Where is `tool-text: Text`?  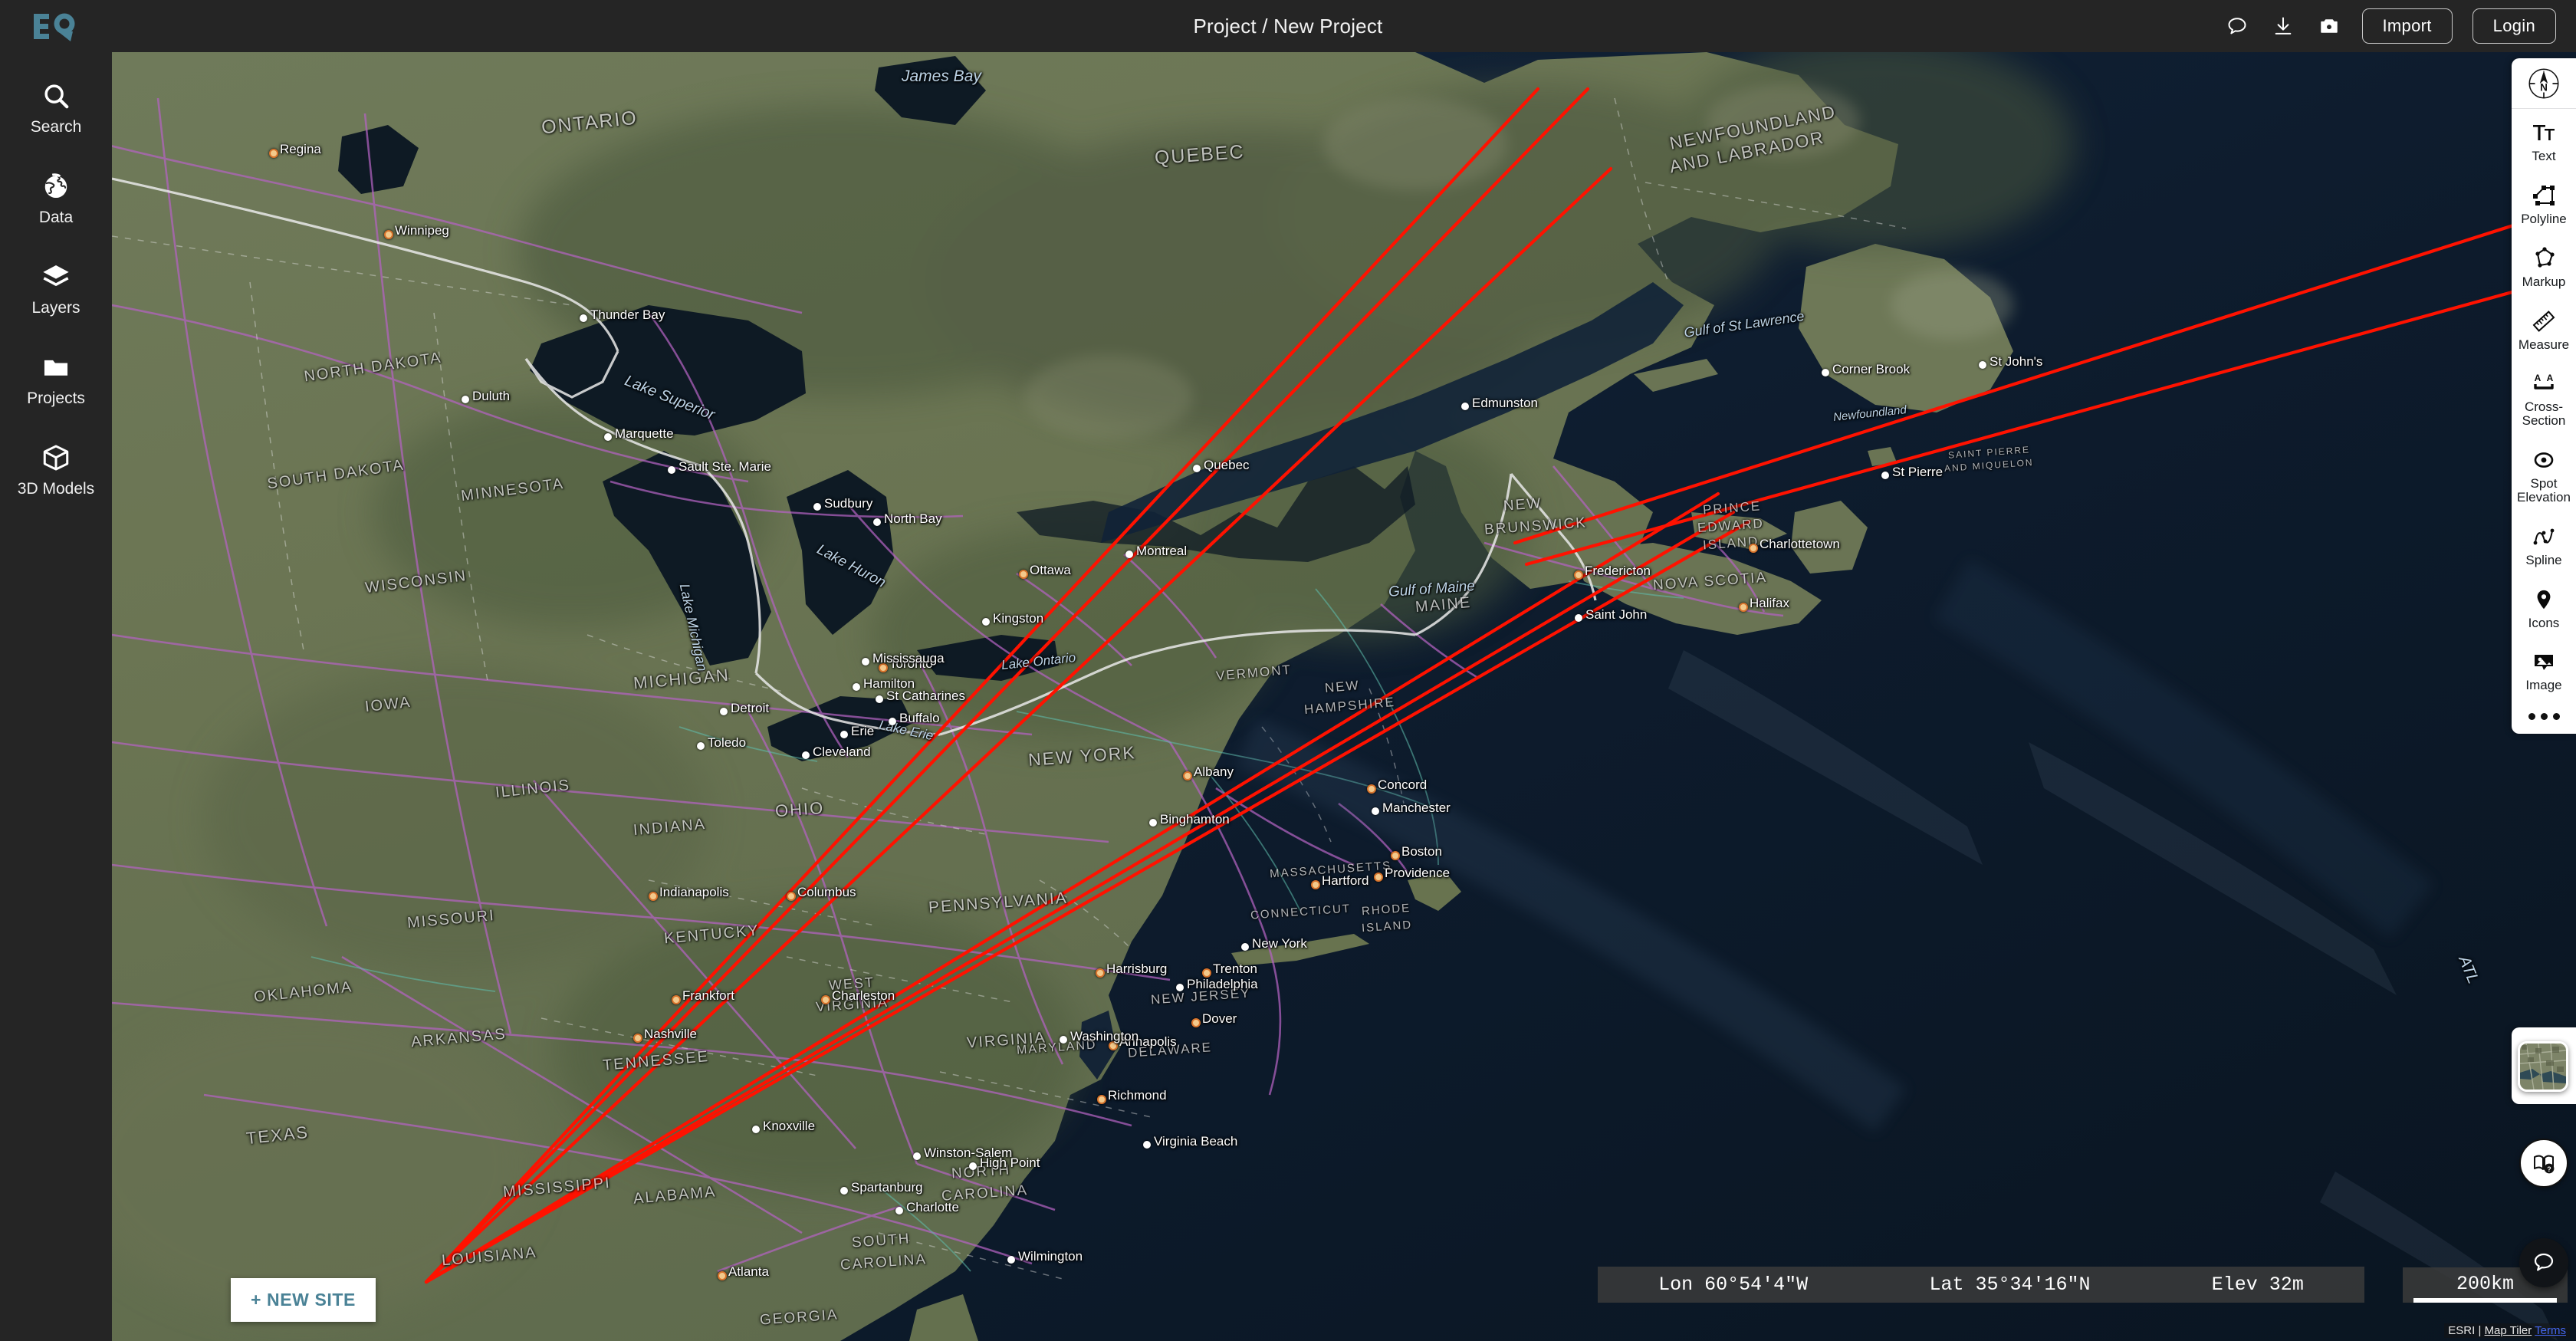 tool-text: Text is located at coordinates (2544, 140).